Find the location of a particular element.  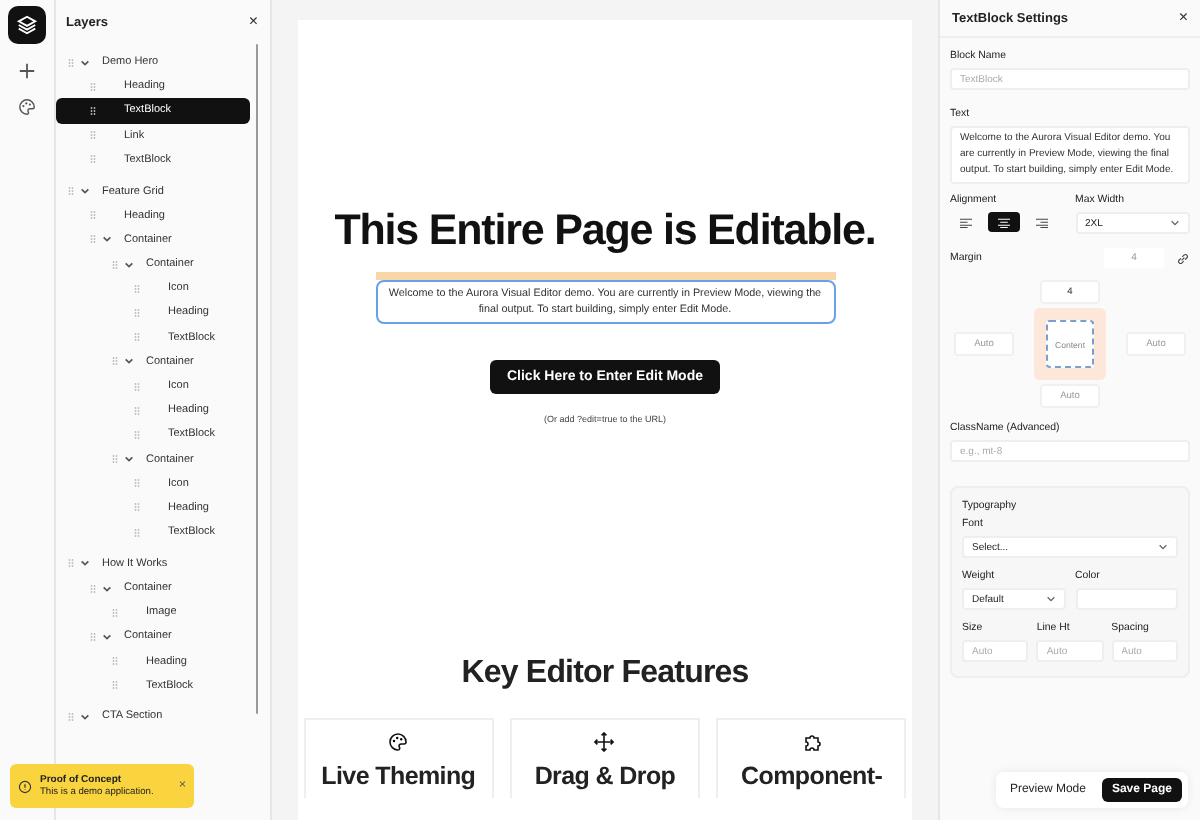

align-left-icon is located at coordinates (966, 222).